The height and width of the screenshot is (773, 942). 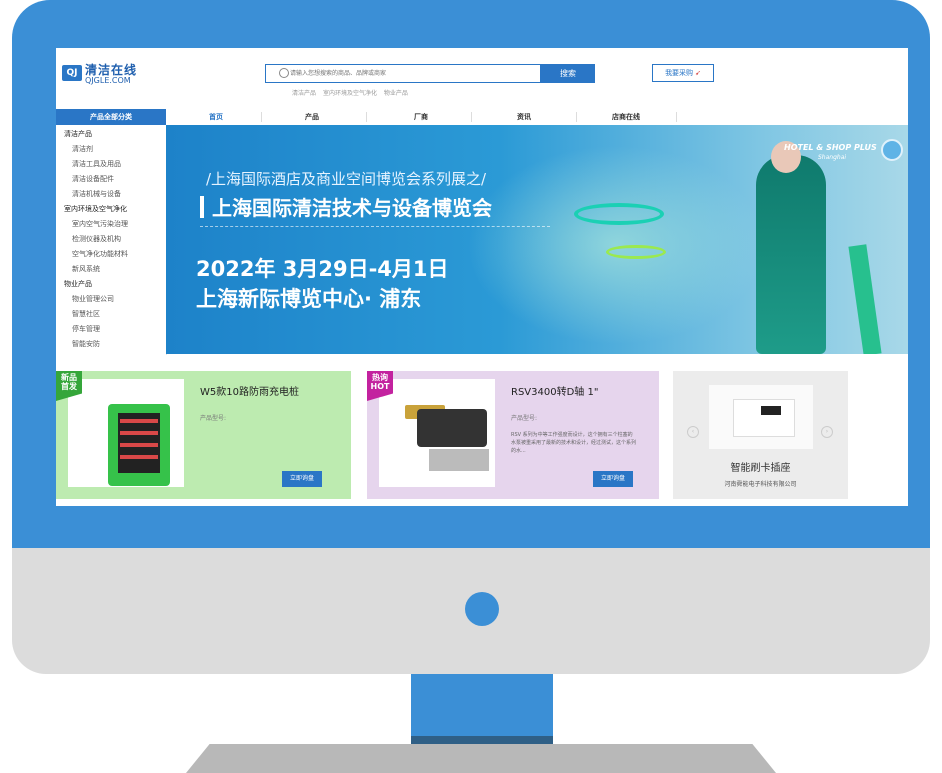 What do you see at coordinates (86, 329) in the screenshot?
I see `sidebar-subcategory: 停车管理` at bounding box center [86, 329].